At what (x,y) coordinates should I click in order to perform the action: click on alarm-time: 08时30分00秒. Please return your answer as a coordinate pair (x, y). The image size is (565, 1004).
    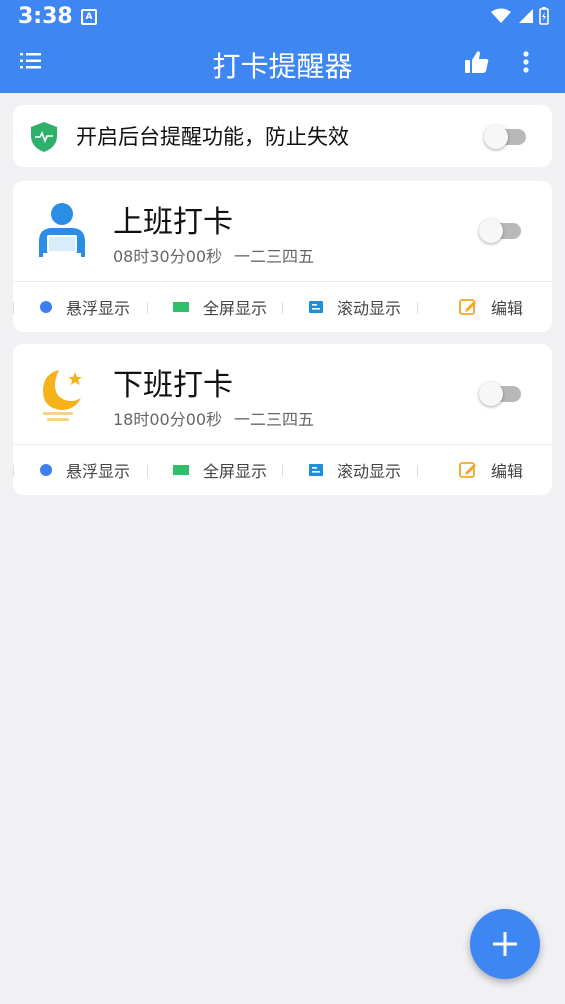
    Looking at the image, I should click on (168, 256).